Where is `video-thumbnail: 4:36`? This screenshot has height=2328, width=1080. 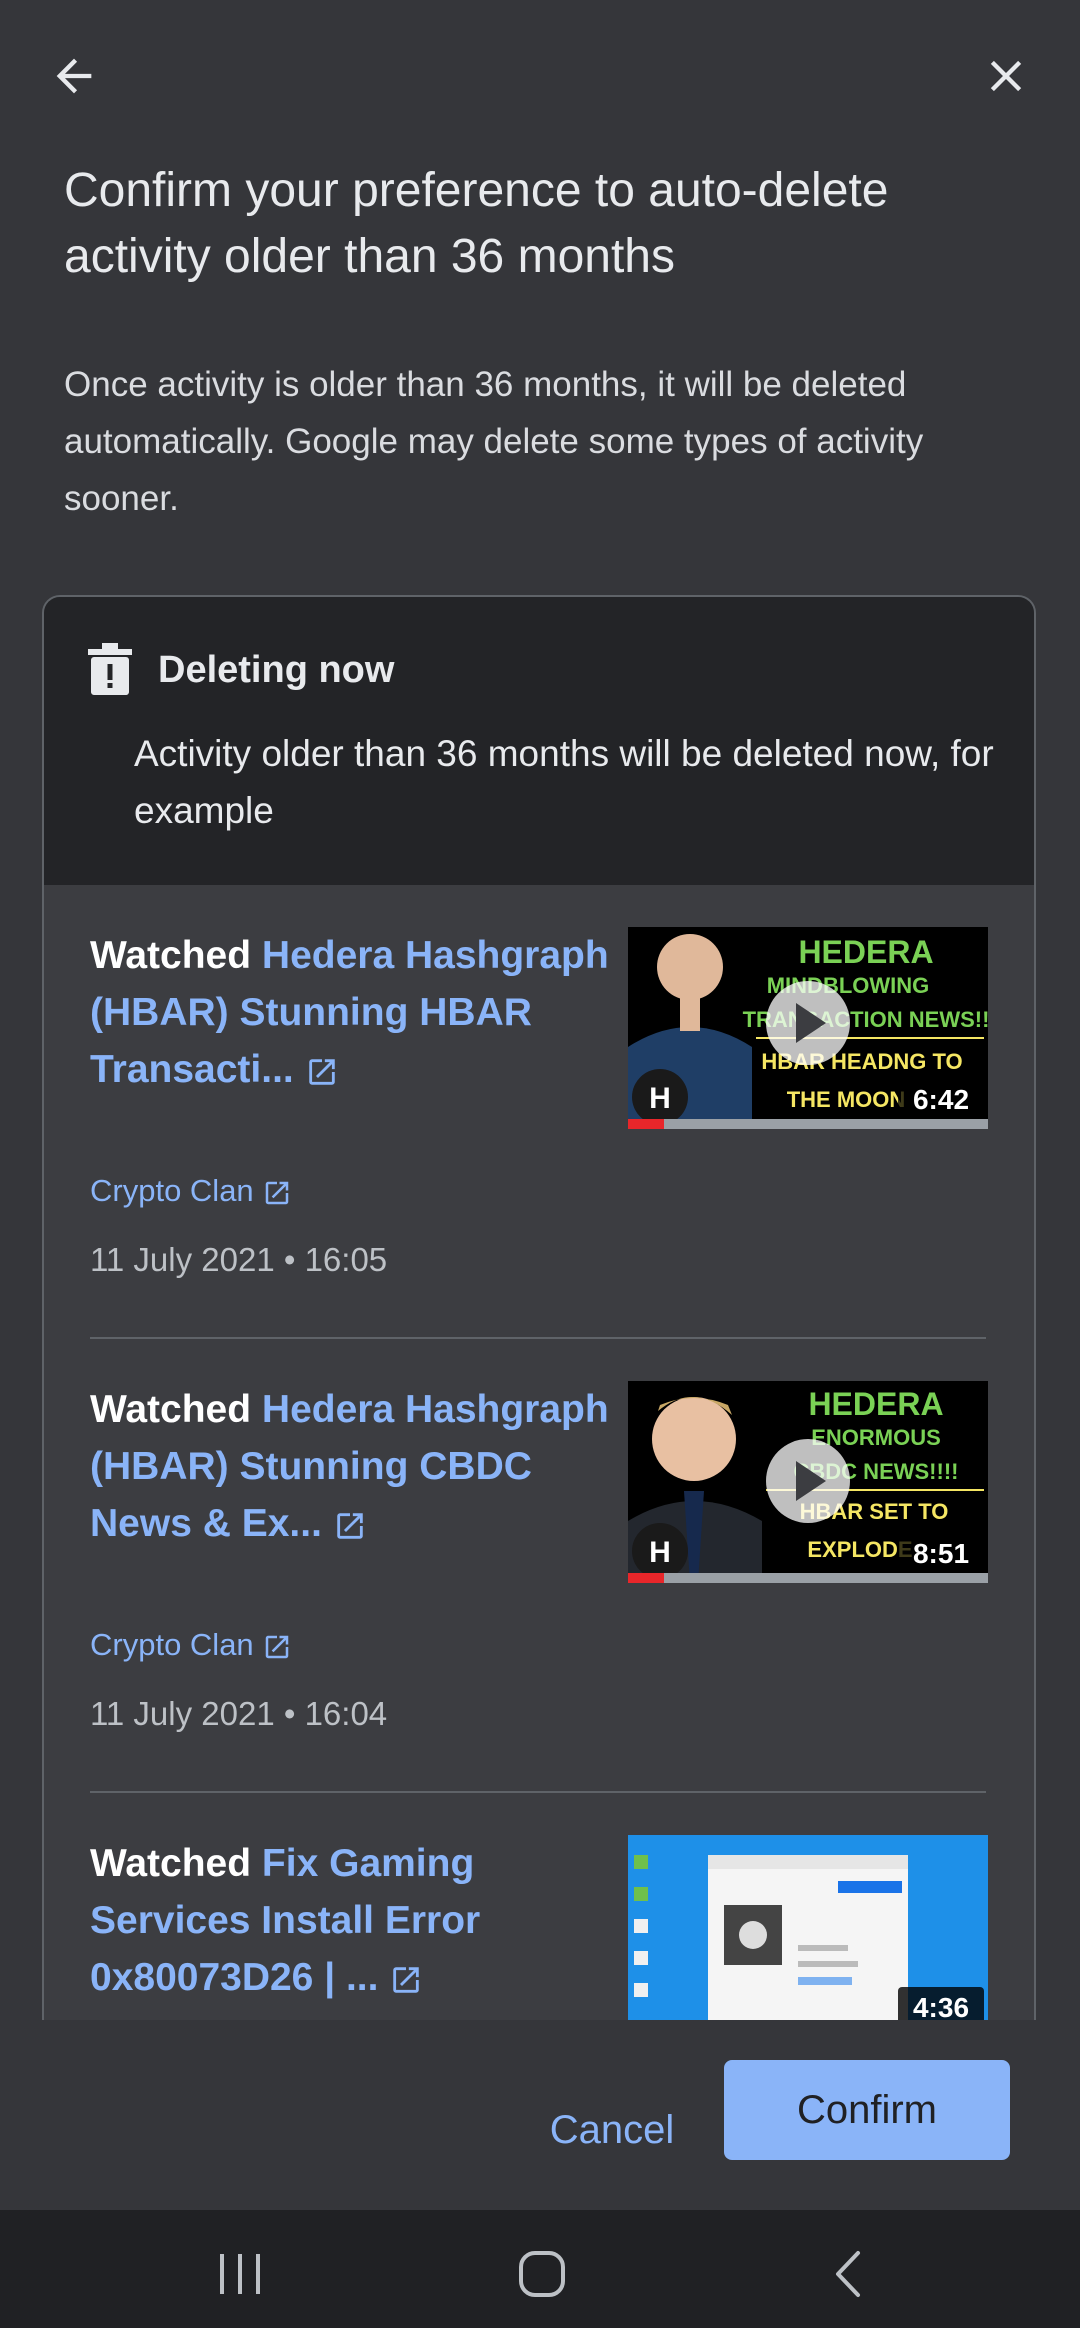
video-thumbnail: 4:36 is located at coordinates (808, 1936).